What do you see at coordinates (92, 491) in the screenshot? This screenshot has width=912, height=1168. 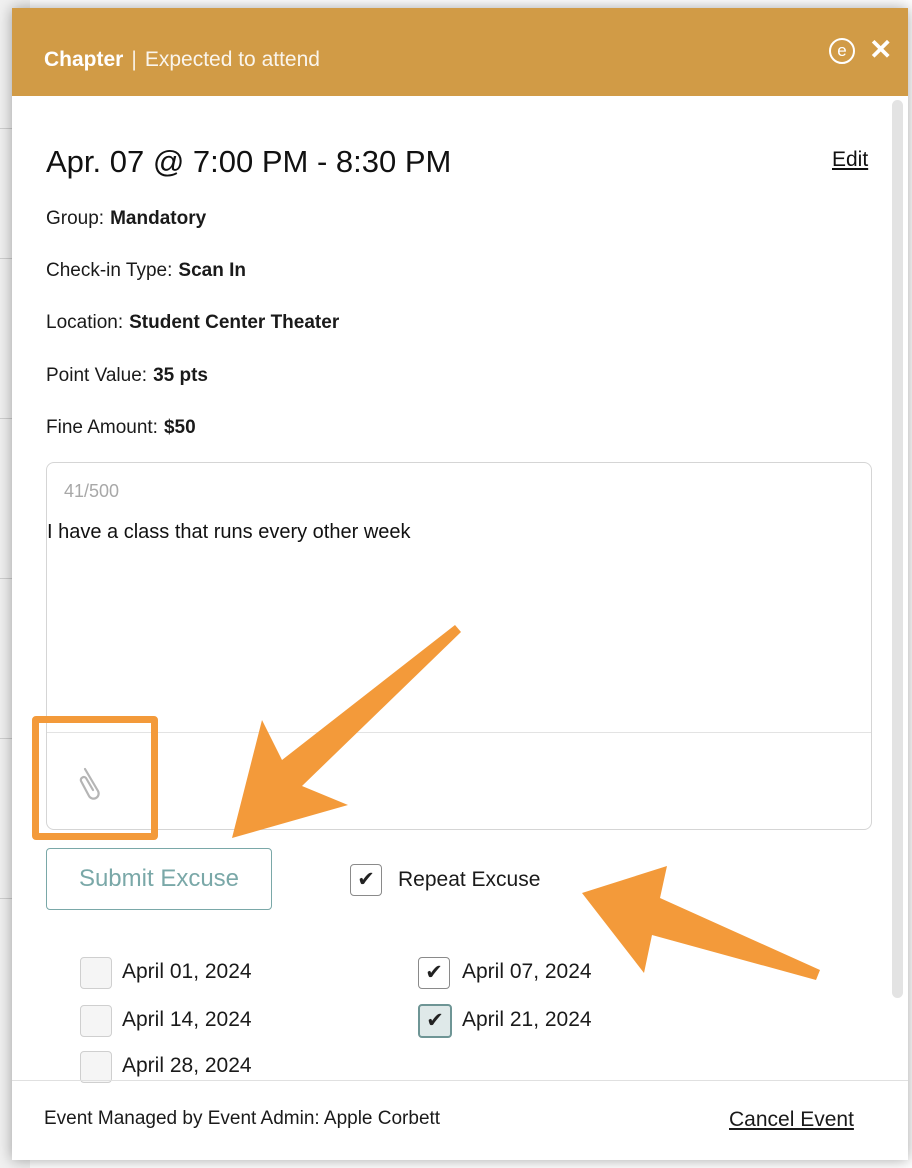 I see `char-counter: 41/500` at bounding box center [92, 491].